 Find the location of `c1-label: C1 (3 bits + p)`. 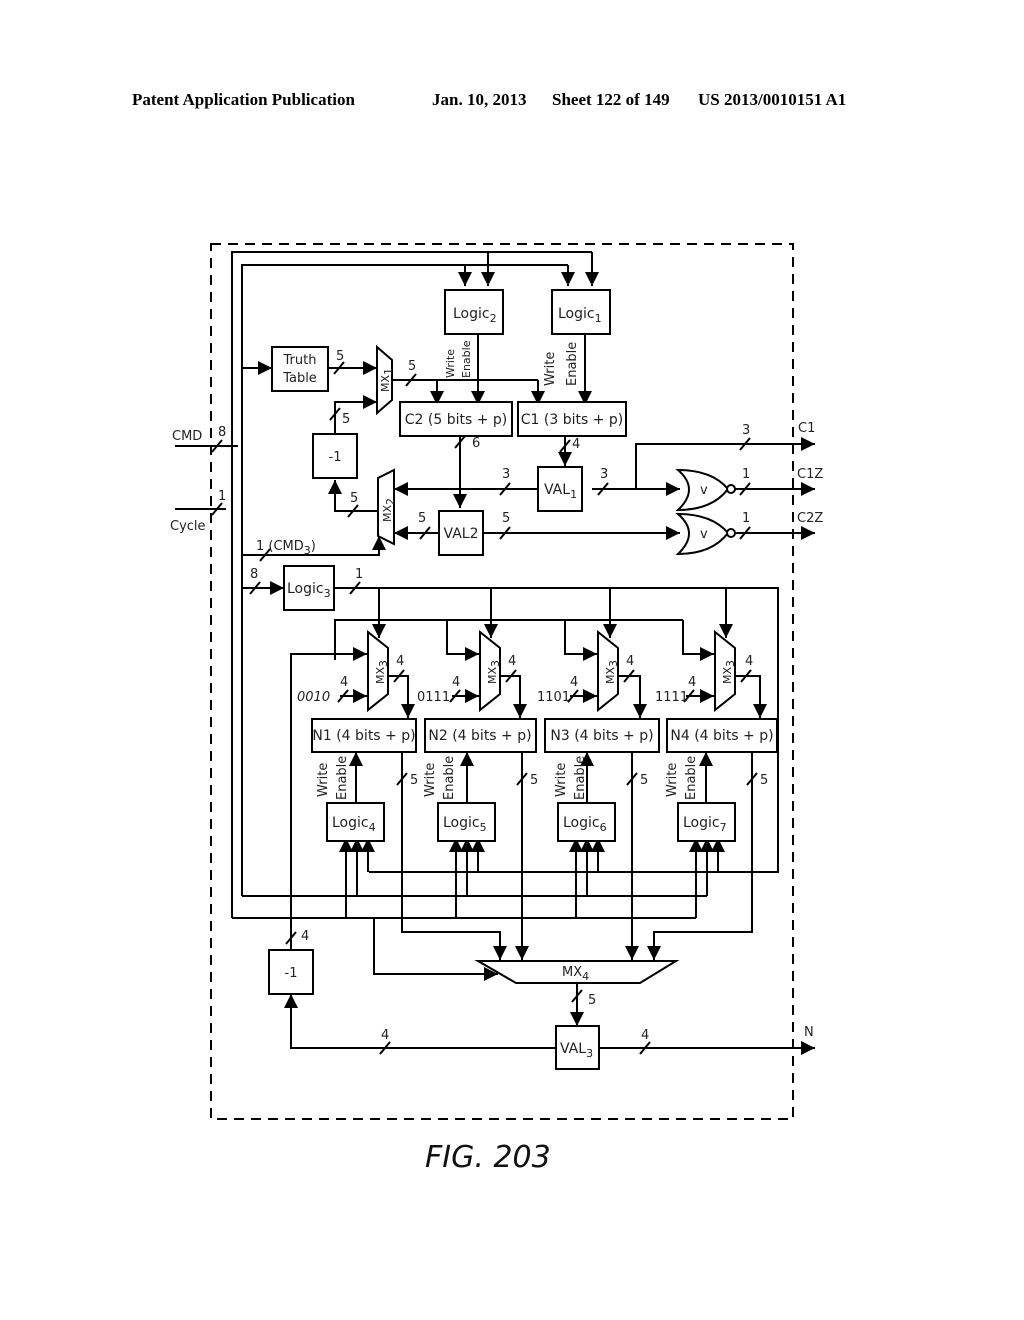

c1-label: C1 (3 bits + p) is located at coordinates (572, 420).